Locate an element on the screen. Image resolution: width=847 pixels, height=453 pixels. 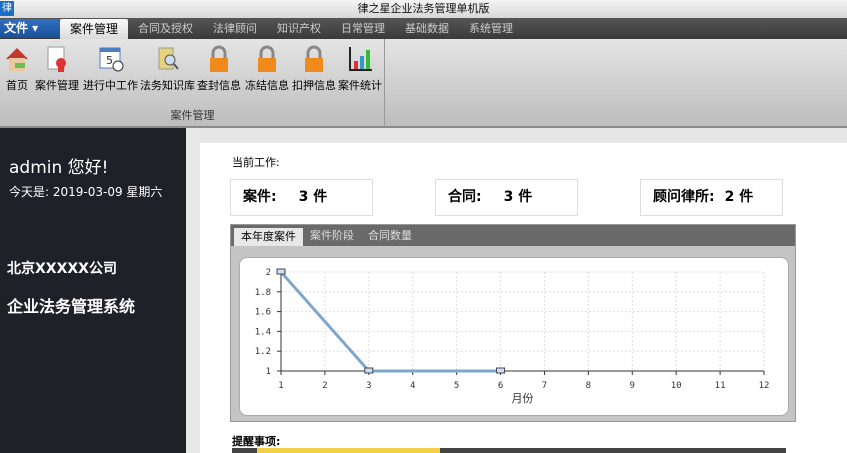
y-tick-label: 1.4 is located at coordinates (263, 332).